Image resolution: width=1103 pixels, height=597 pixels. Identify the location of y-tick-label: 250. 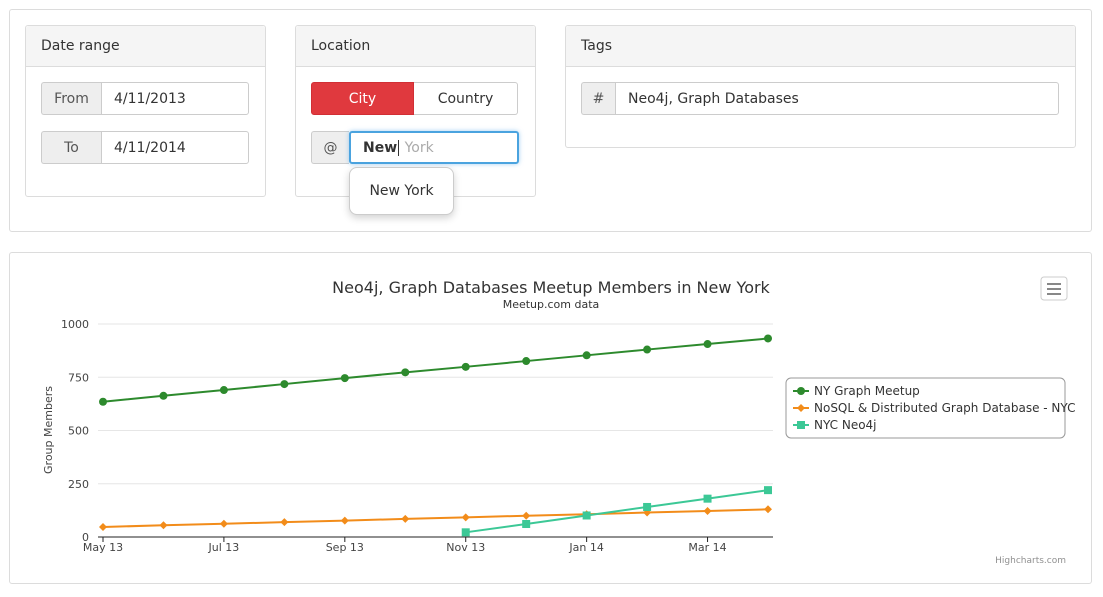
(78, 484).